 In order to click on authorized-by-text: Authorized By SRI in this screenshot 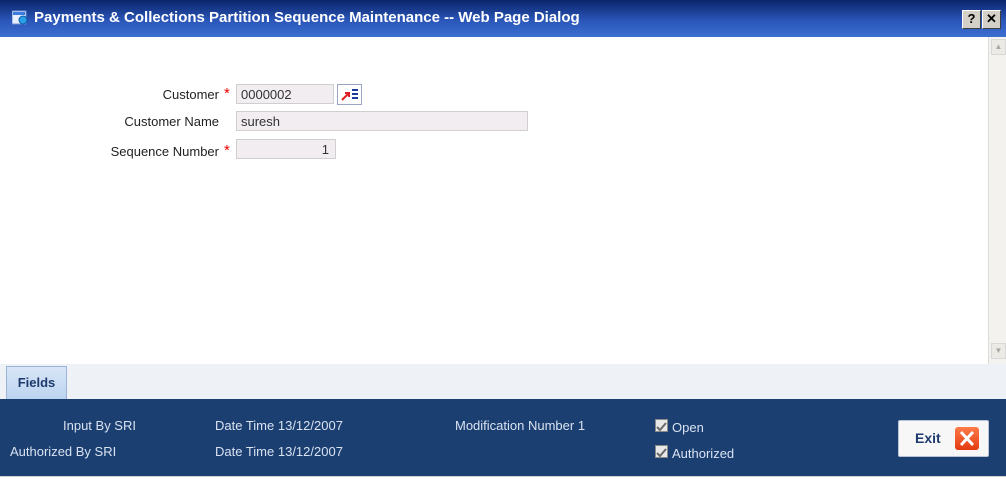, I will do `click(63, 451)`.